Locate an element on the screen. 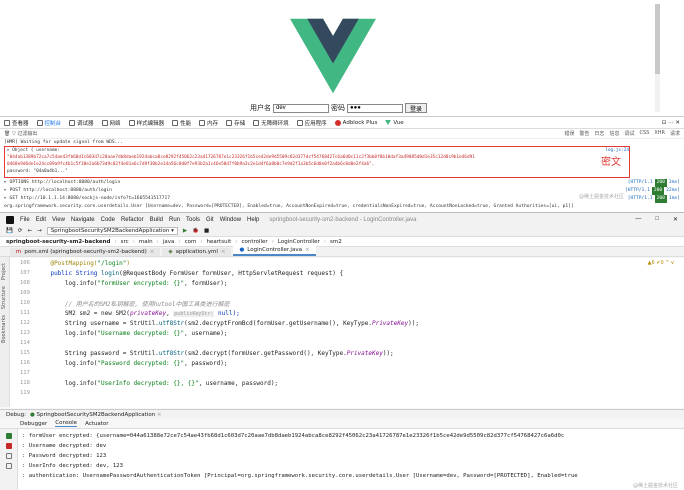  inspection-status: ▲6 ✔0 ^ v is located at coordinates (661, 263).